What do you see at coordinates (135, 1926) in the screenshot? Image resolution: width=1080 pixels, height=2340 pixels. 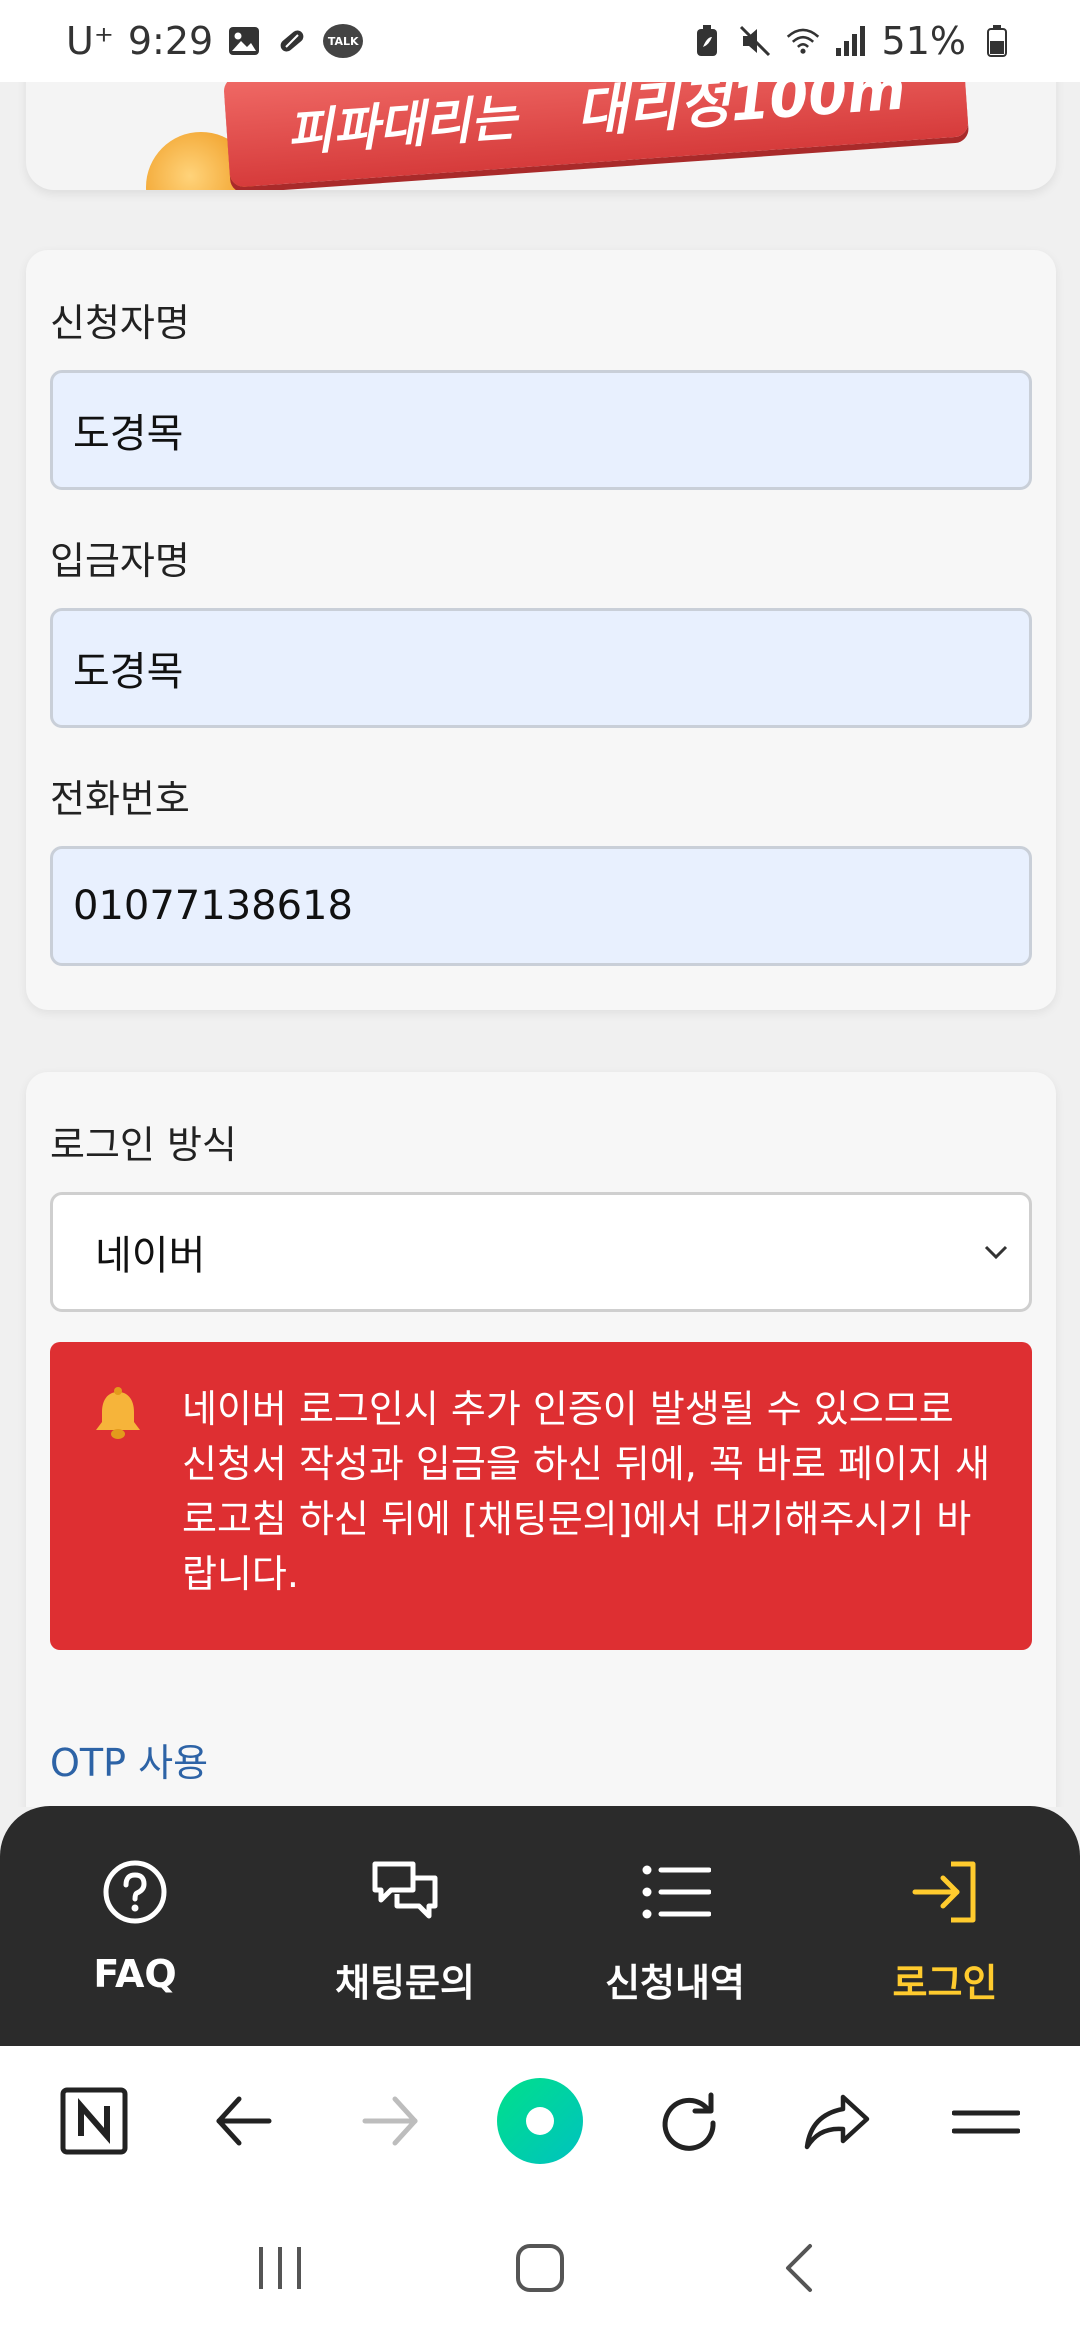 I see `tab-faq: FAQ` at bounding box center [135, 1926].